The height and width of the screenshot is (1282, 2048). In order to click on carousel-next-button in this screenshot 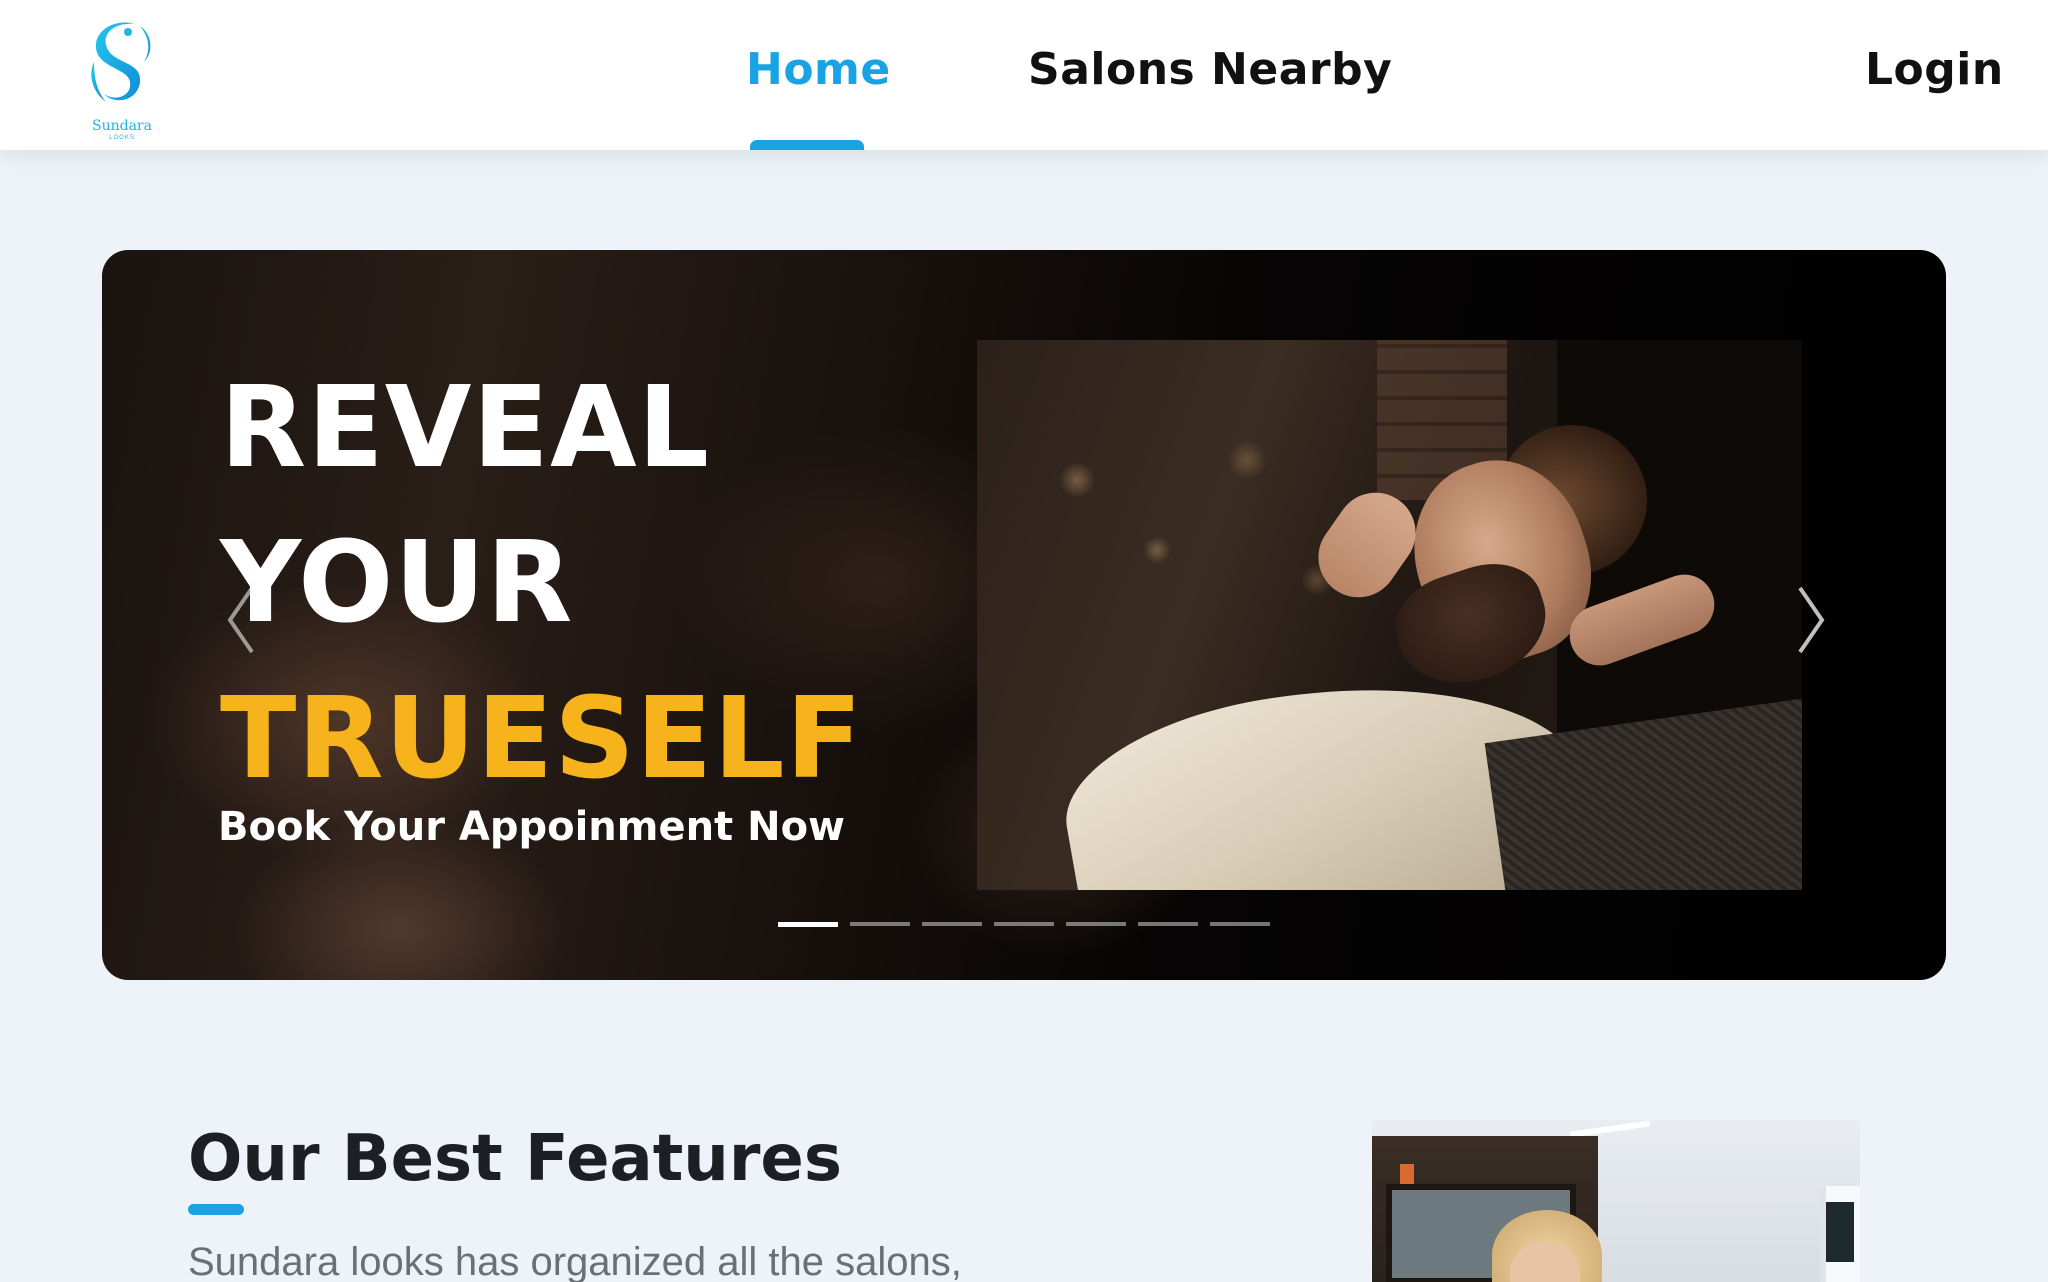, I will do `click(1810, 620)`.